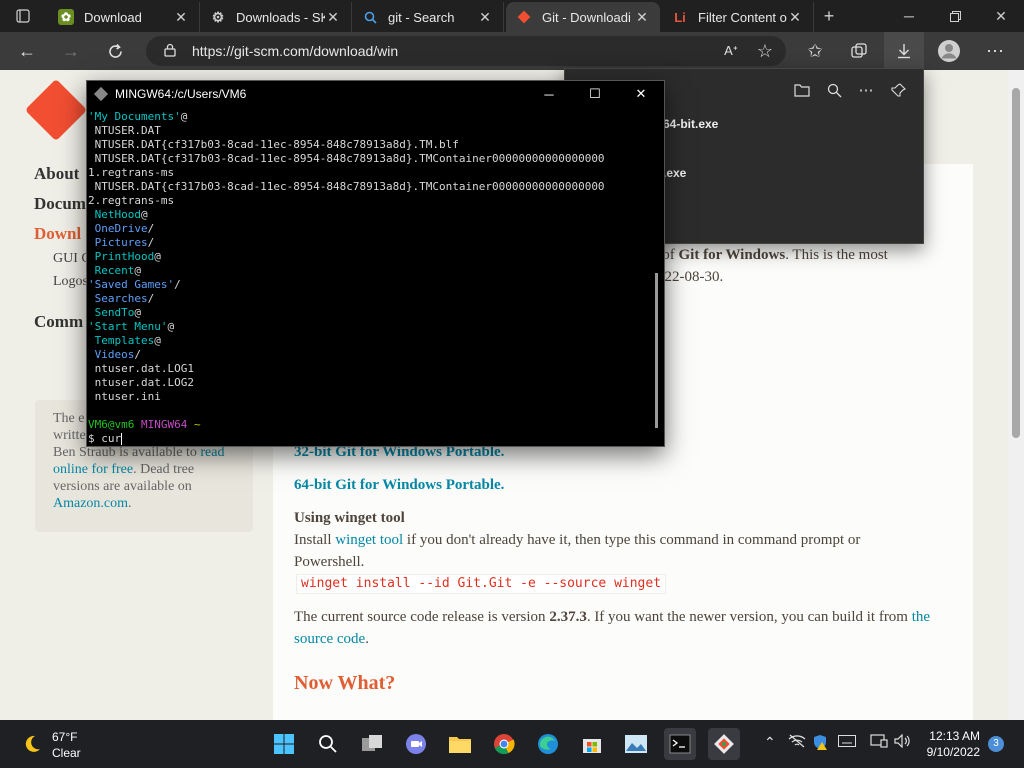  What do you see at coordinates (904, 51) in the screenshot?
I see `downloads-icon` at bounding box center [904, 51].